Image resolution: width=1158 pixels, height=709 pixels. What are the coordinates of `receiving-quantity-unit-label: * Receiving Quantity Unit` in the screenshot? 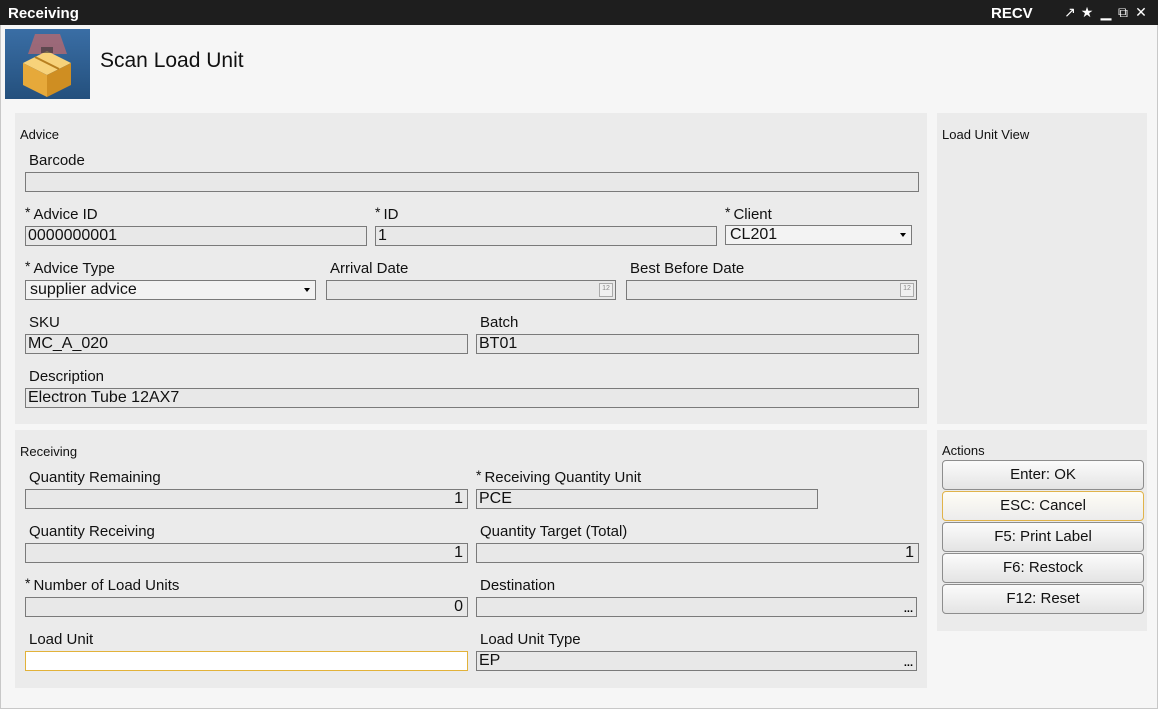 It's located at (559, 476).